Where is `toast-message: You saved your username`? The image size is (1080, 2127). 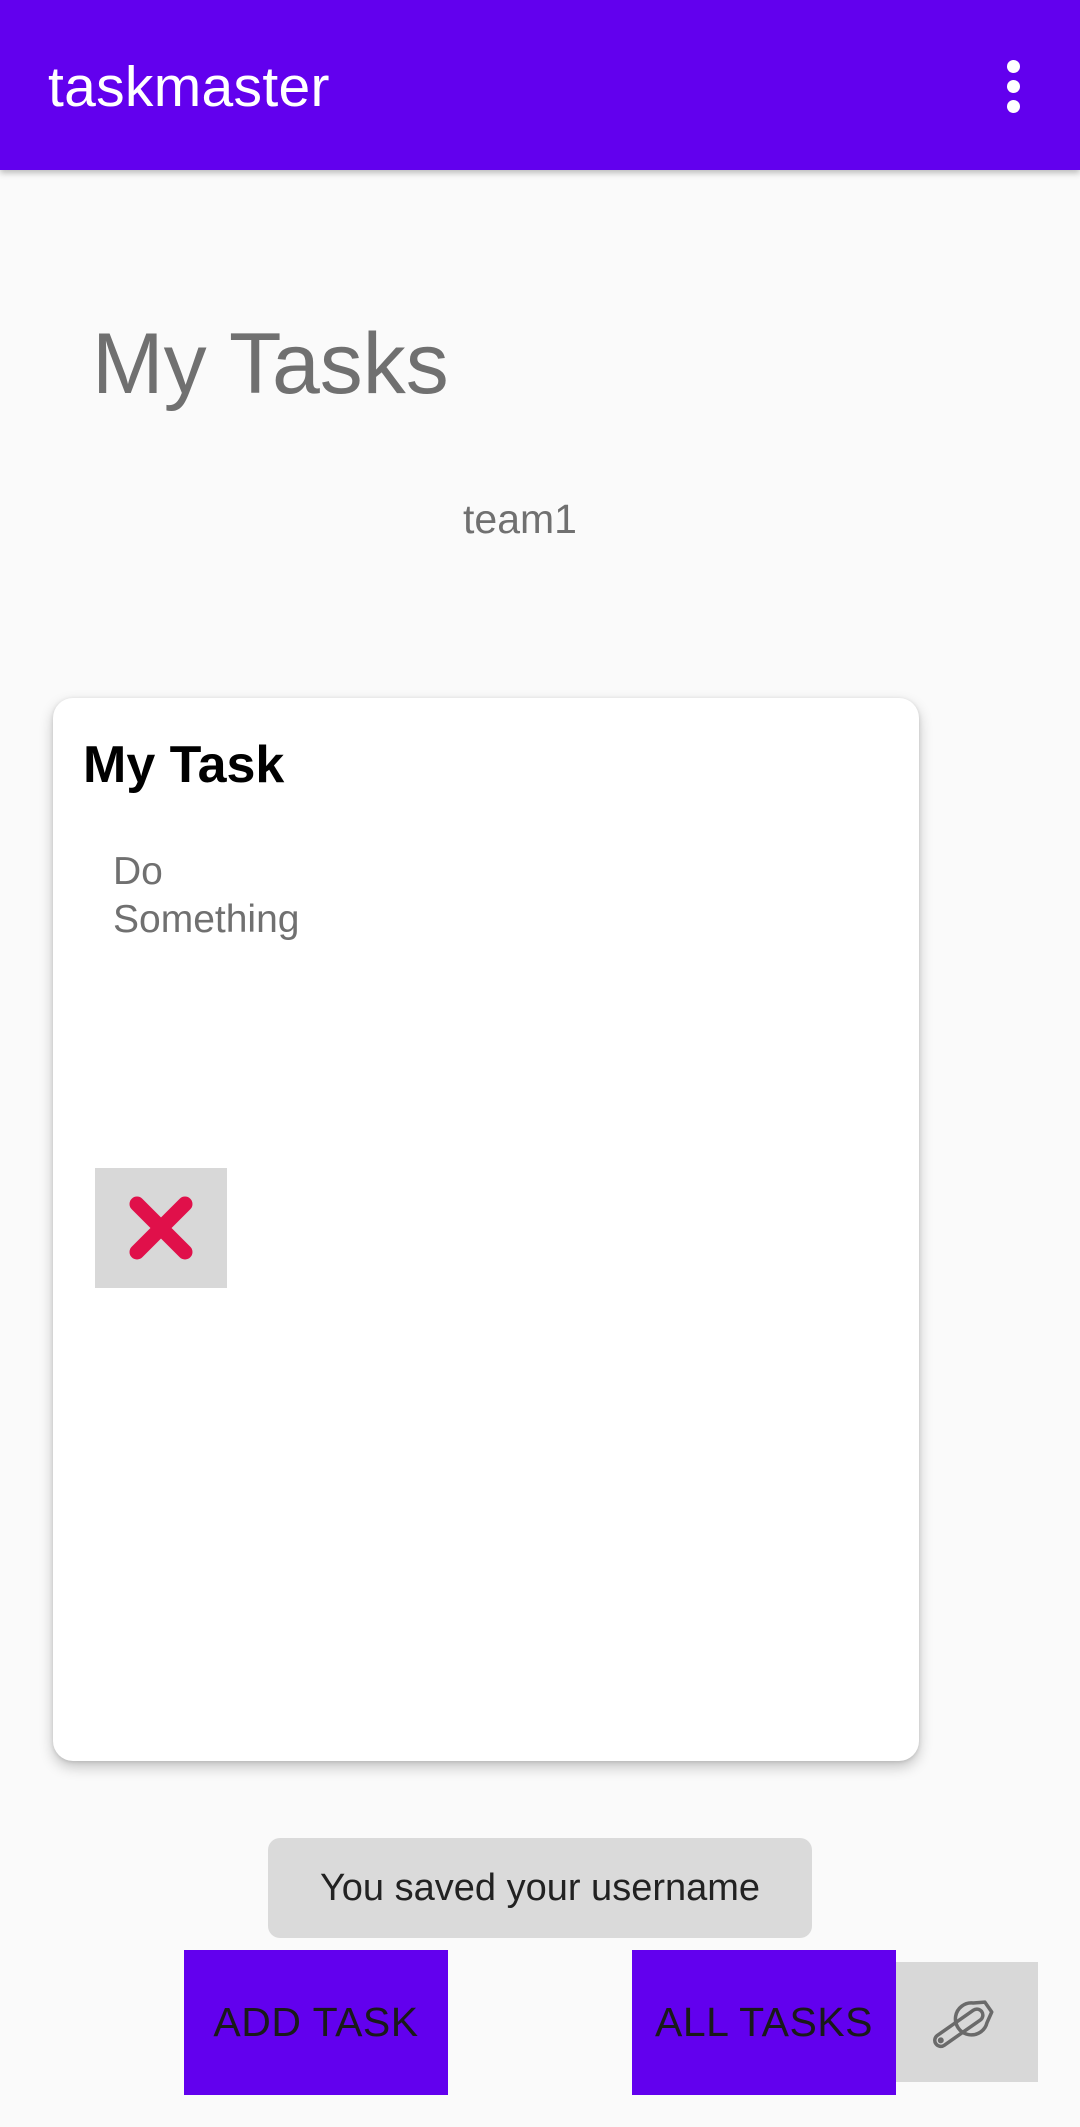
toast-message: You saved your username is located at coordinates (540, 1888).